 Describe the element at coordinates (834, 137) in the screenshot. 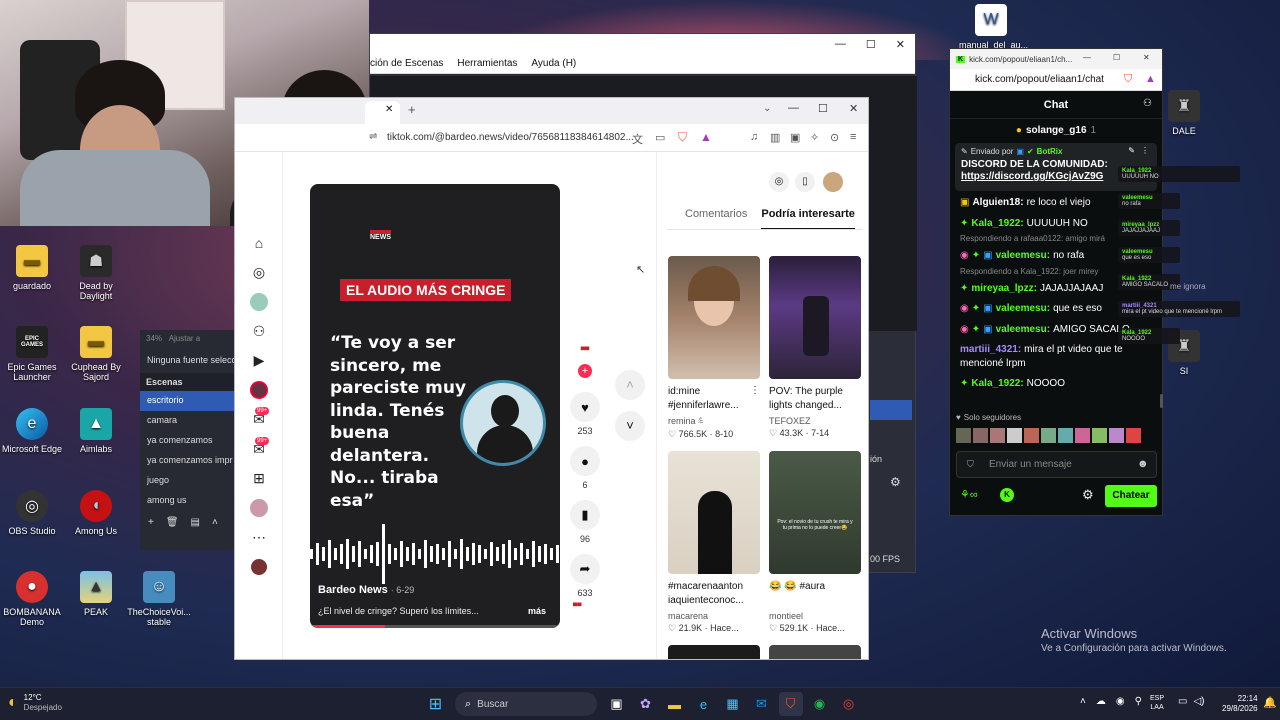

I see `vpn-icon: ⊙` at that location.